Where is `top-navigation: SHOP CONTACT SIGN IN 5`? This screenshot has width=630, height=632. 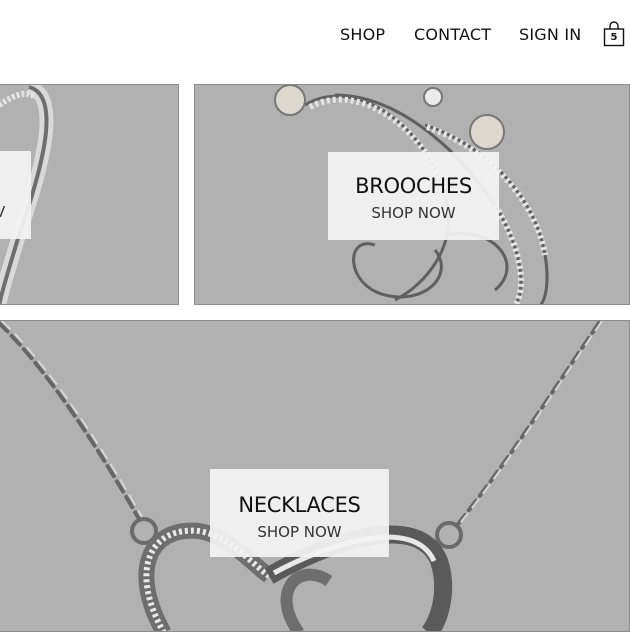 top-navigation: SHOP CONTACT SIGN IN 5 is located at coordinates (315, 35).